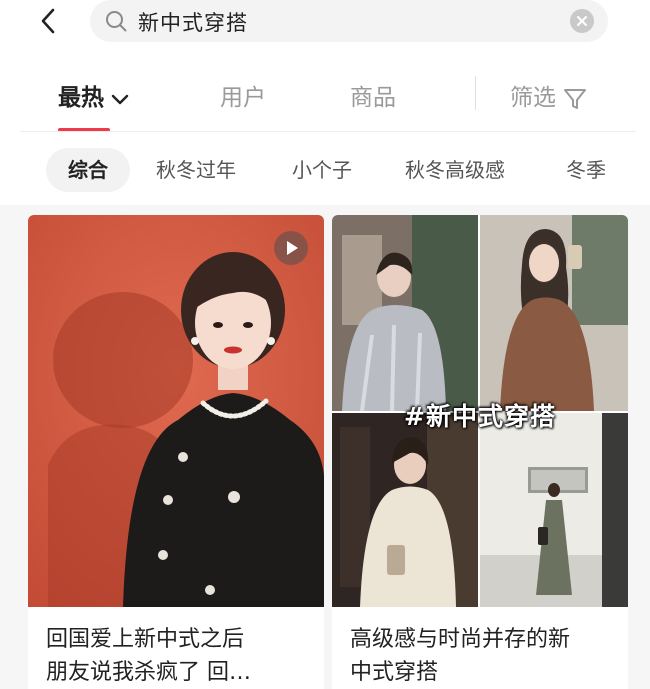 The height and width of the screenshot is (689, 650). Describe the element at coordinates (196, 170) in the screenshot. I see `chip-autumn-winter-new-year: 秋冬过年` at that location.